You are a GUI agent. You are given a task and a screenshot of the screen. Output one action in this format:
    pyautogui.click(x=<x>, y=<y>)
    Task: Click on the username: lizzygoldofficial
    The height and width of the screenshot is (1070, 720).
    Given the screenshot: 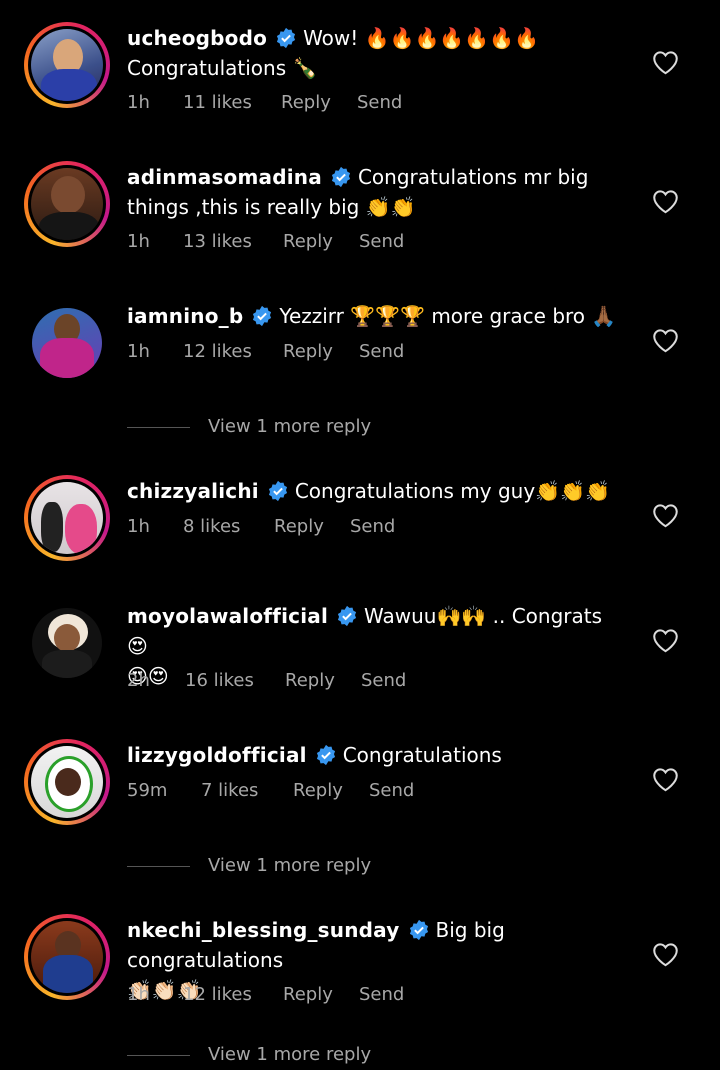 What is the action you would take?
    pyautogui.click(x=217, y=755)
    